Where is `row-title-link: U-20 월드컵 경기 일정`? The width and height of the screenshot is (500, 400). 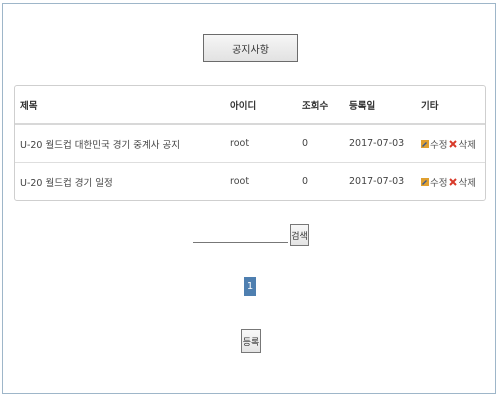
row-title-link: U-20 월드컵 경기 일정 is located at coordinates (66, 181).